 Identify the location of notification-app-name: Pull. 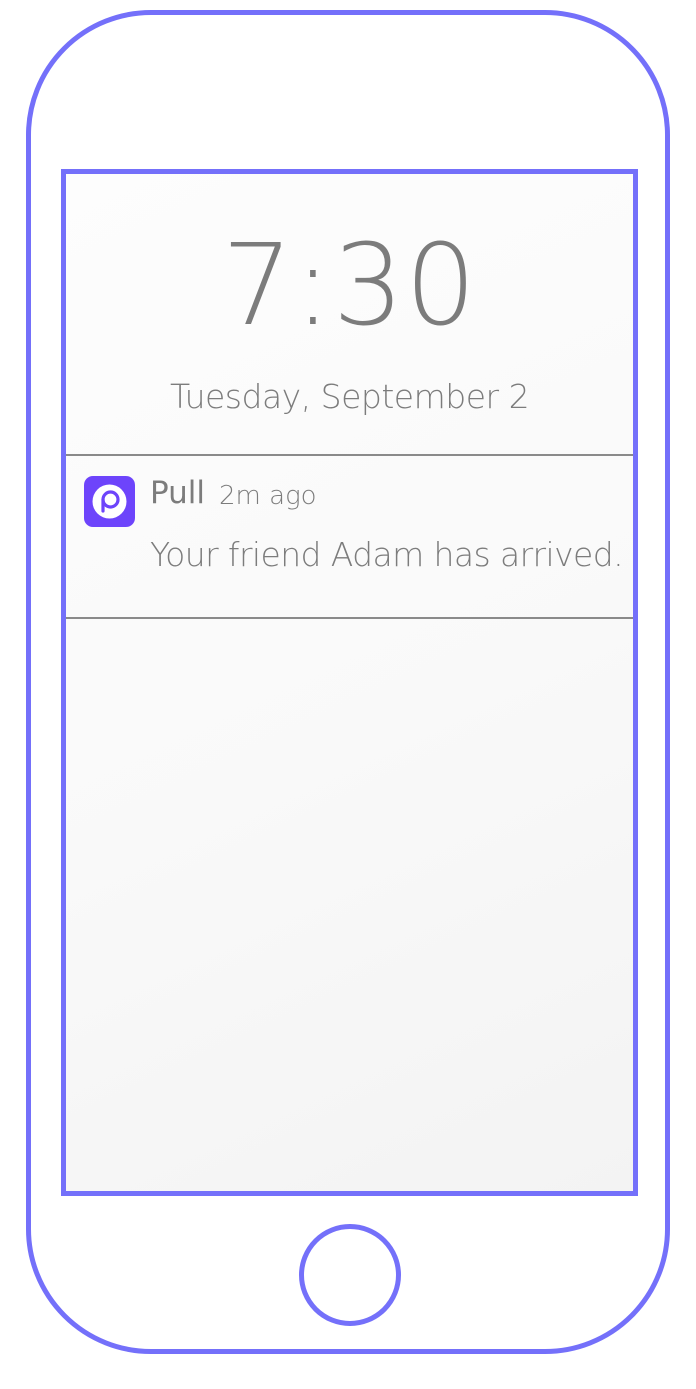
(178, 493).